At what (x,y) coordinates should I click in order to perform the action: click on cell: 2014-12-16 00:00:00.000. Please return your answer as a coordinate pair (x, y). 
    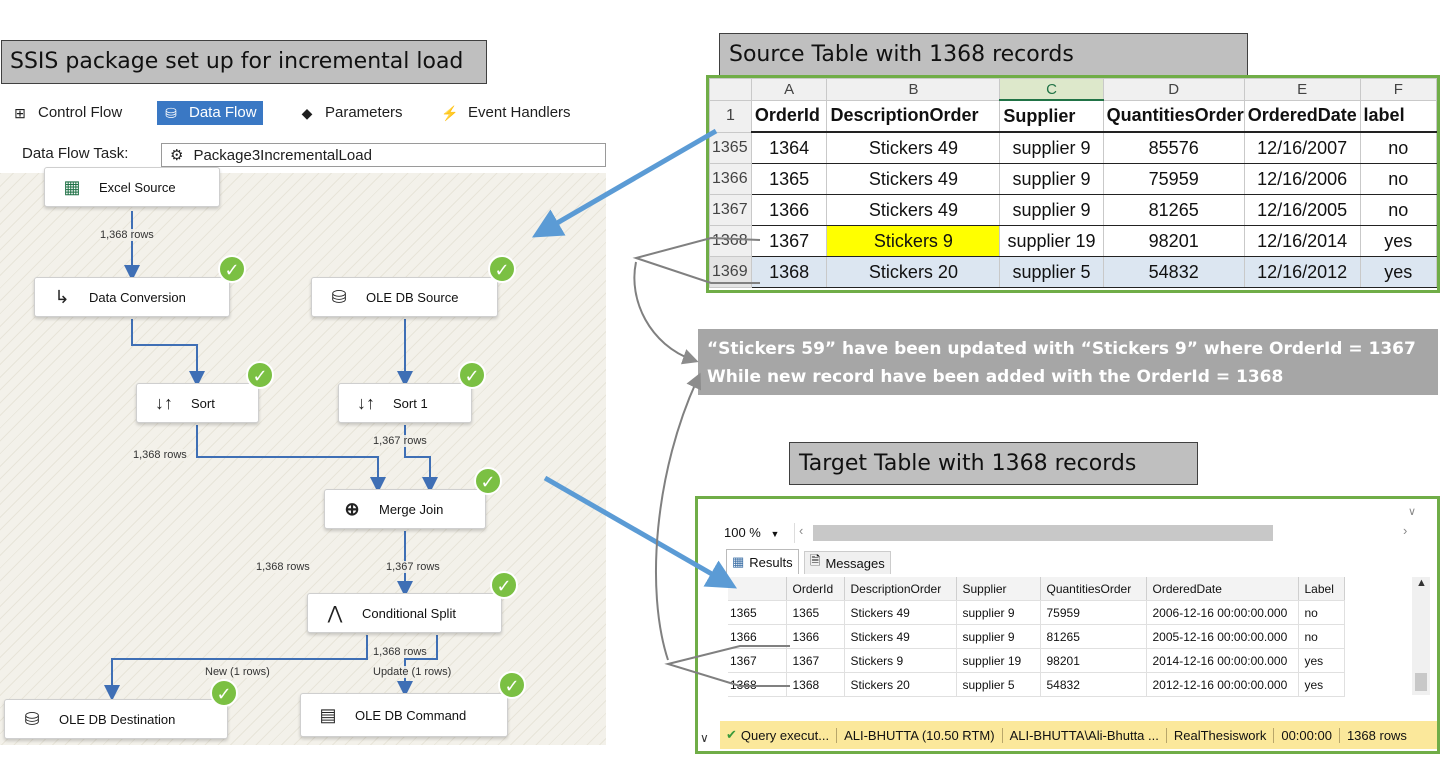
    Looking at the image, I should click on (1222, 660).